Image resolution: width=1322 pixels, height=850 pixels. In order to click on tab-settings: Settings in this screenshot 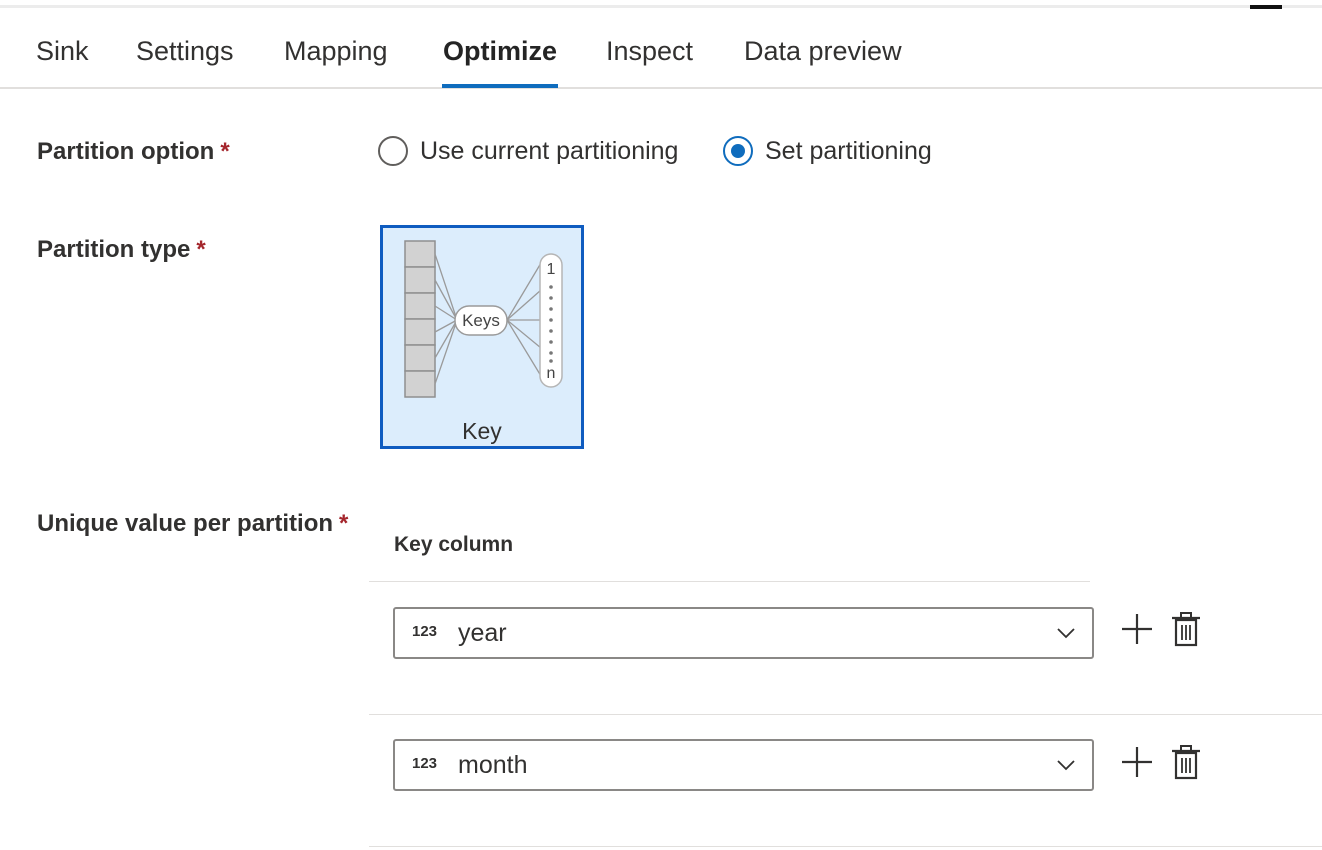, I will do `click(185, 51)`.